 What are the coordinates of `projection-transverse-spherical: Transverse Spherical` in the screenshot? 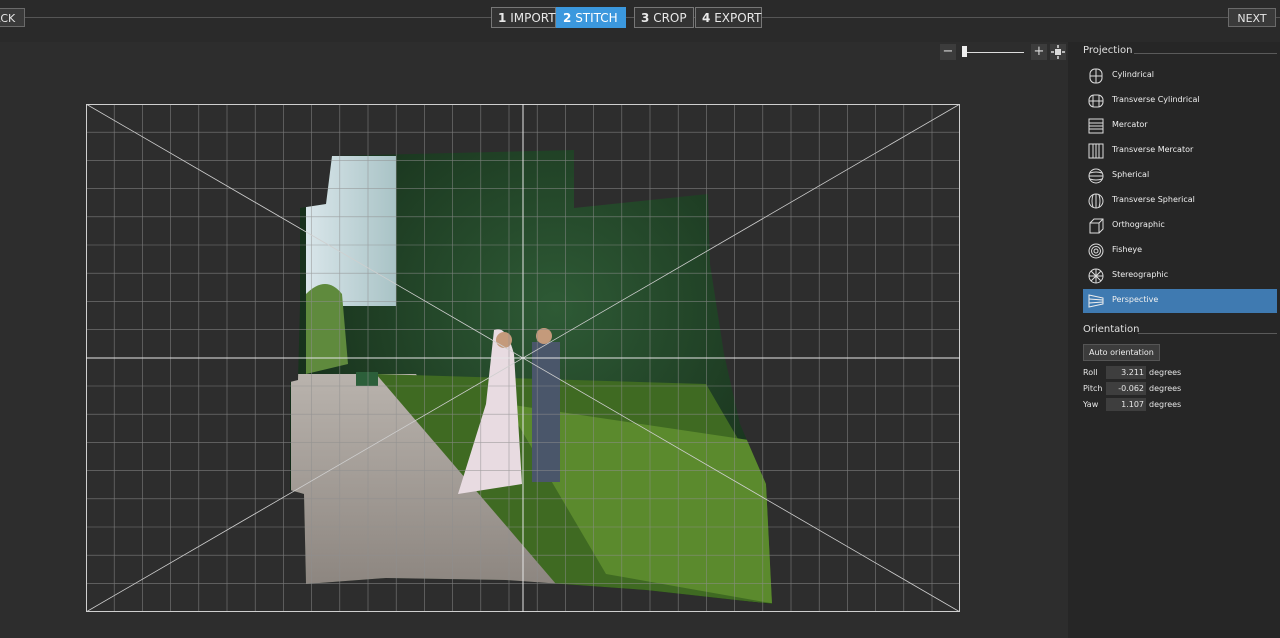 It's located at (1180, 201).